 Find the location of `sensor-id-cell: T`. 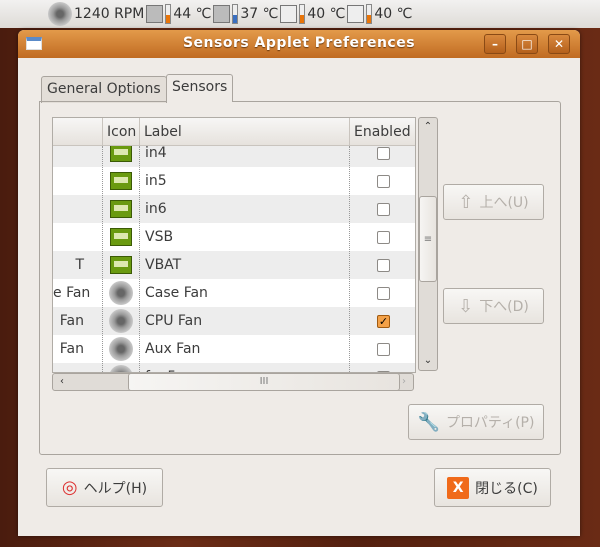

sensor-id-cell: T is located at coordinates (79, 265).